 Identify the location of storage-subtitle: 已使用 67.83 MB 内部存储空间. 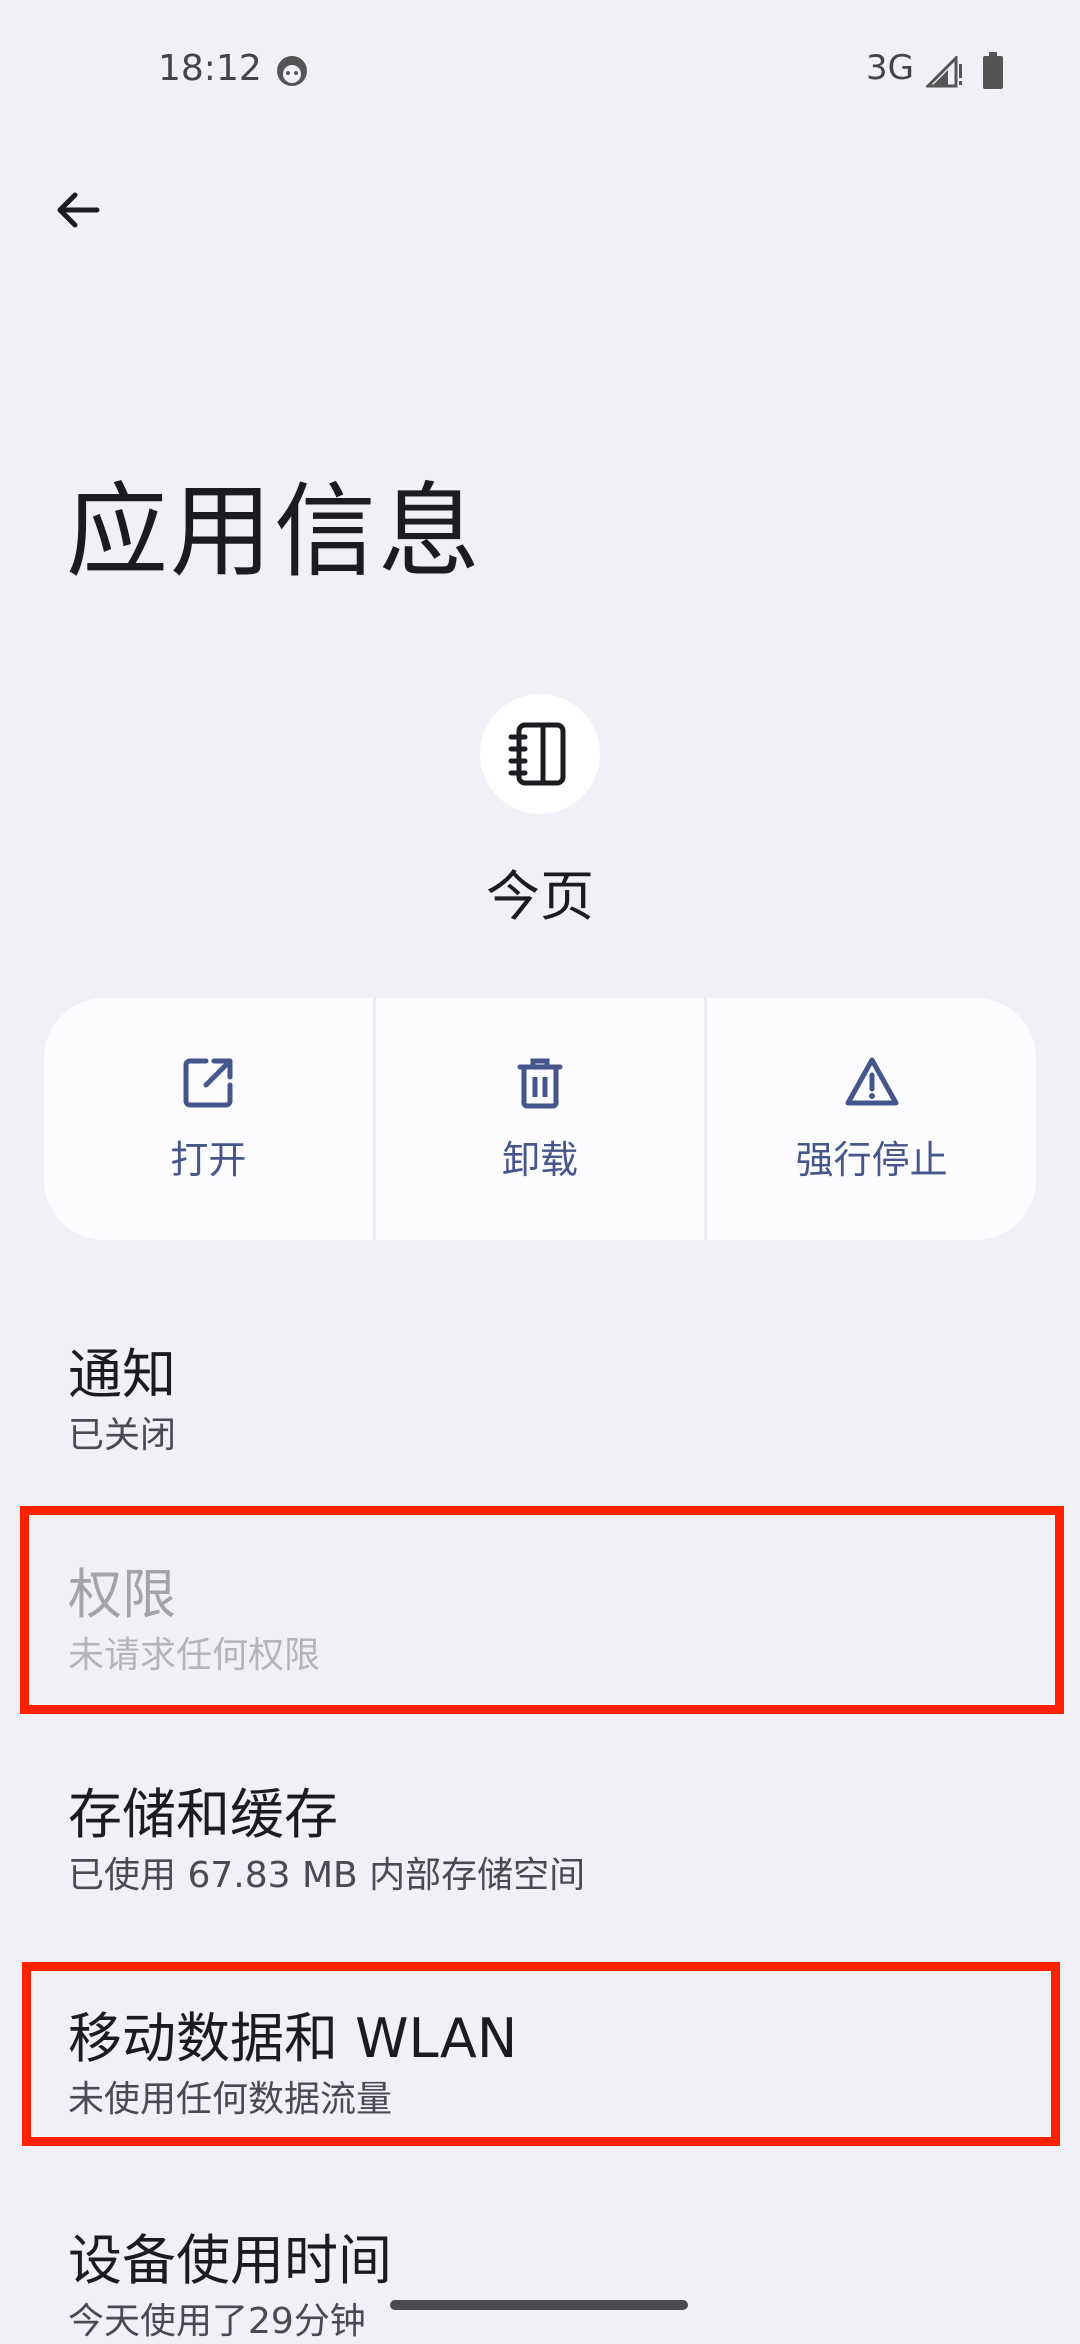
(327, 1875).